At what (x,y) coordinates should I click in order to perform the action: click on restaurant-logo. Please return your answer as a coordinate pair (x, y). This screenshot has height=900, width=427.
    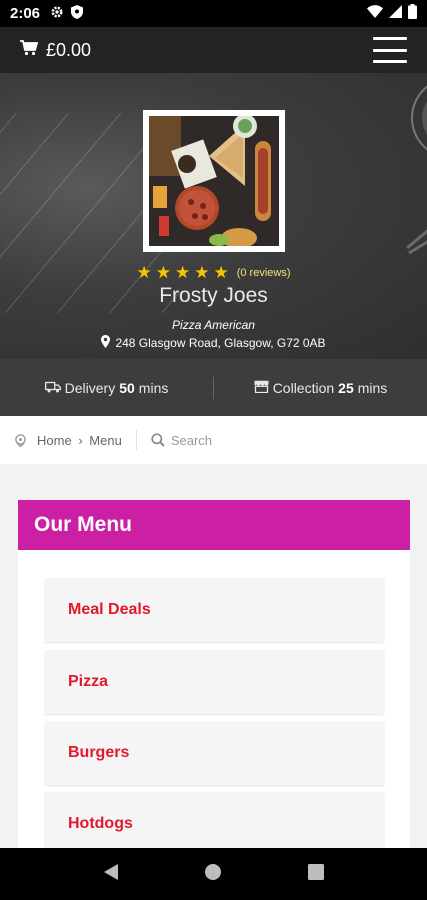
    Looking at the image, I should click on (214, 181).